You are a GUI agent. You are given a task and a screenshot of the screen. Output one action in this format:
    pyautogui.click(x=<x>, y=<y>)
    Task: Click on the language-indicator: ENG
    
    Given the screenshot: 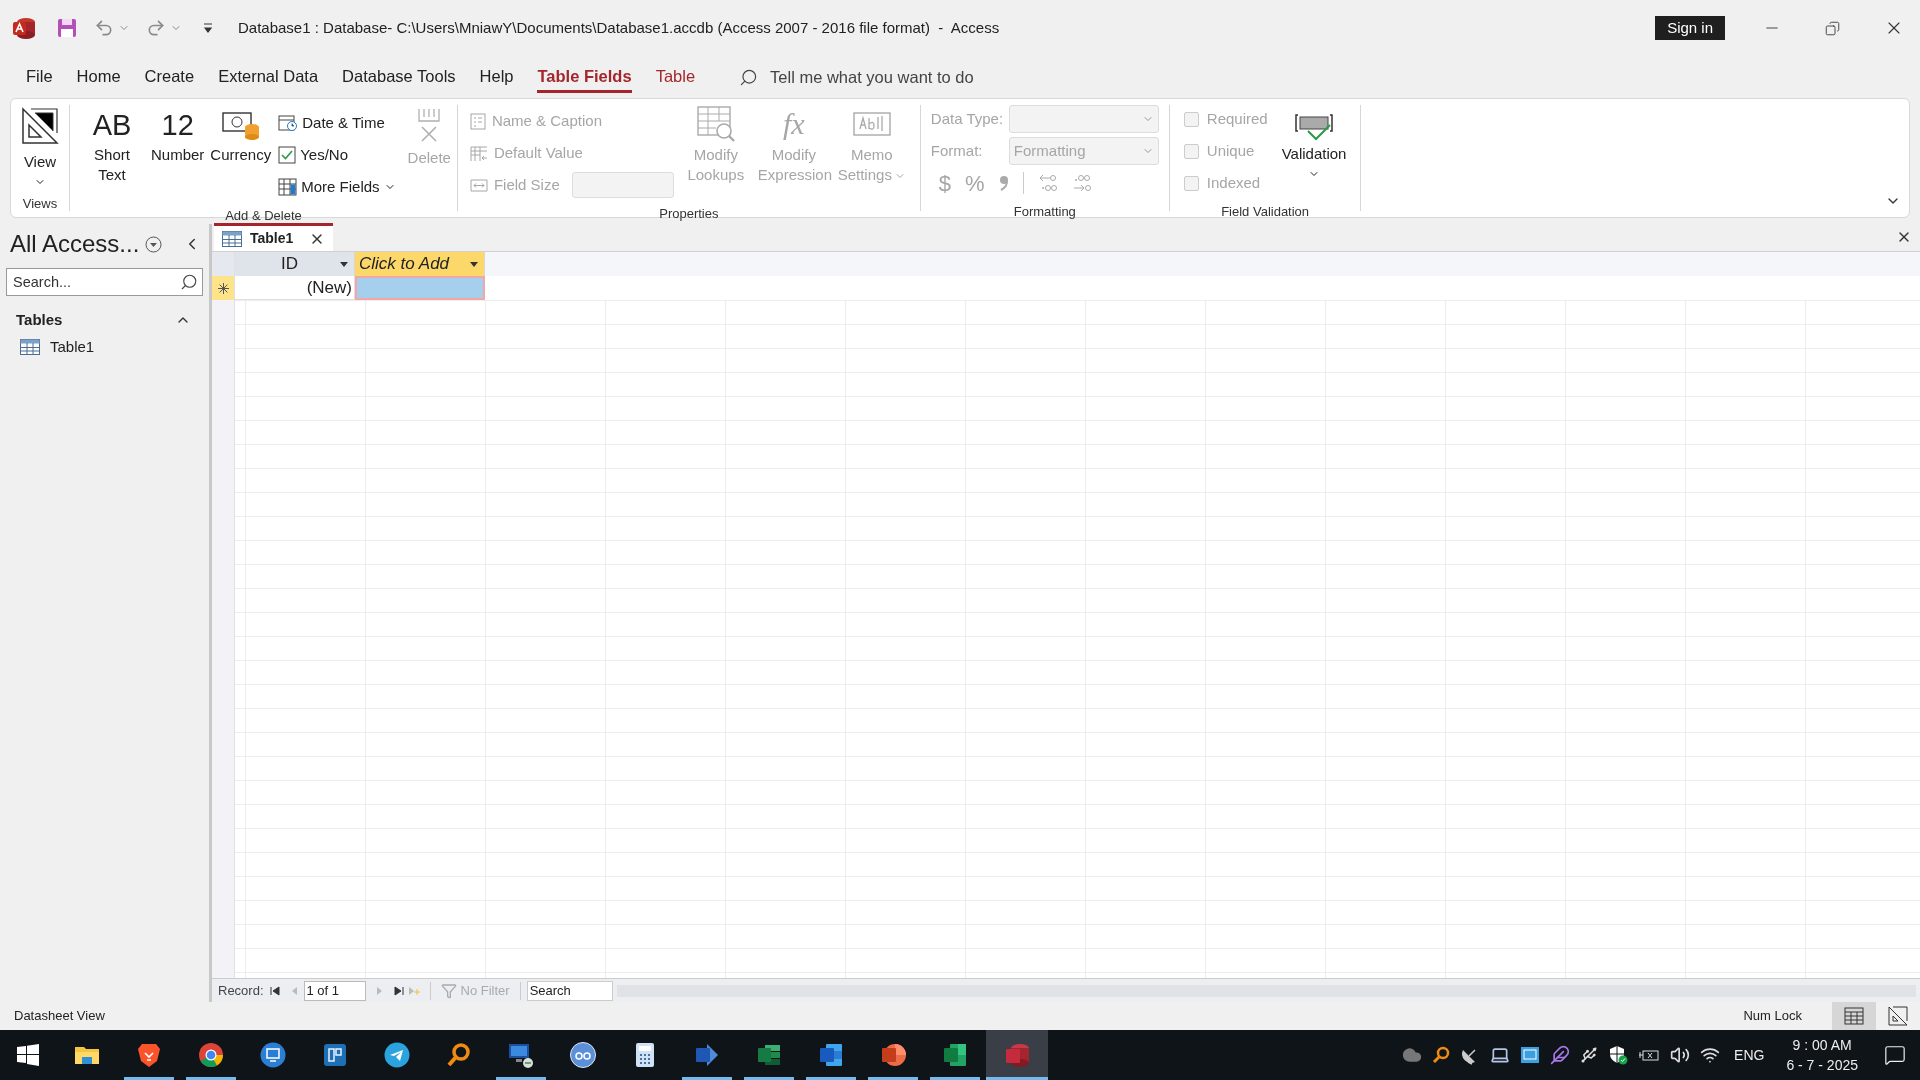 What is the action you would take?
    pyautogui.click(x=1749, y=1055)
    